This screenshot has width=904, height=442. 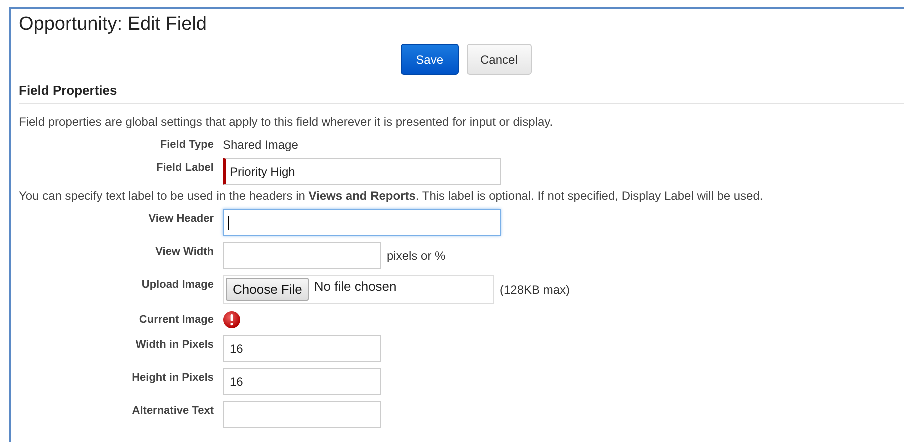 I want to click on field-label: View Width, so click(x=184, y=251).